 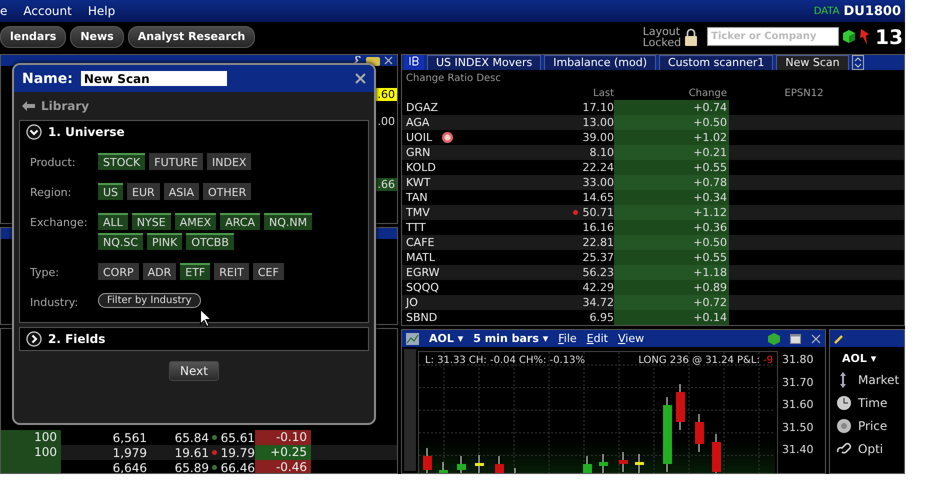 I want to click on toolbar-button: lendars, so click(x=33, y=37).